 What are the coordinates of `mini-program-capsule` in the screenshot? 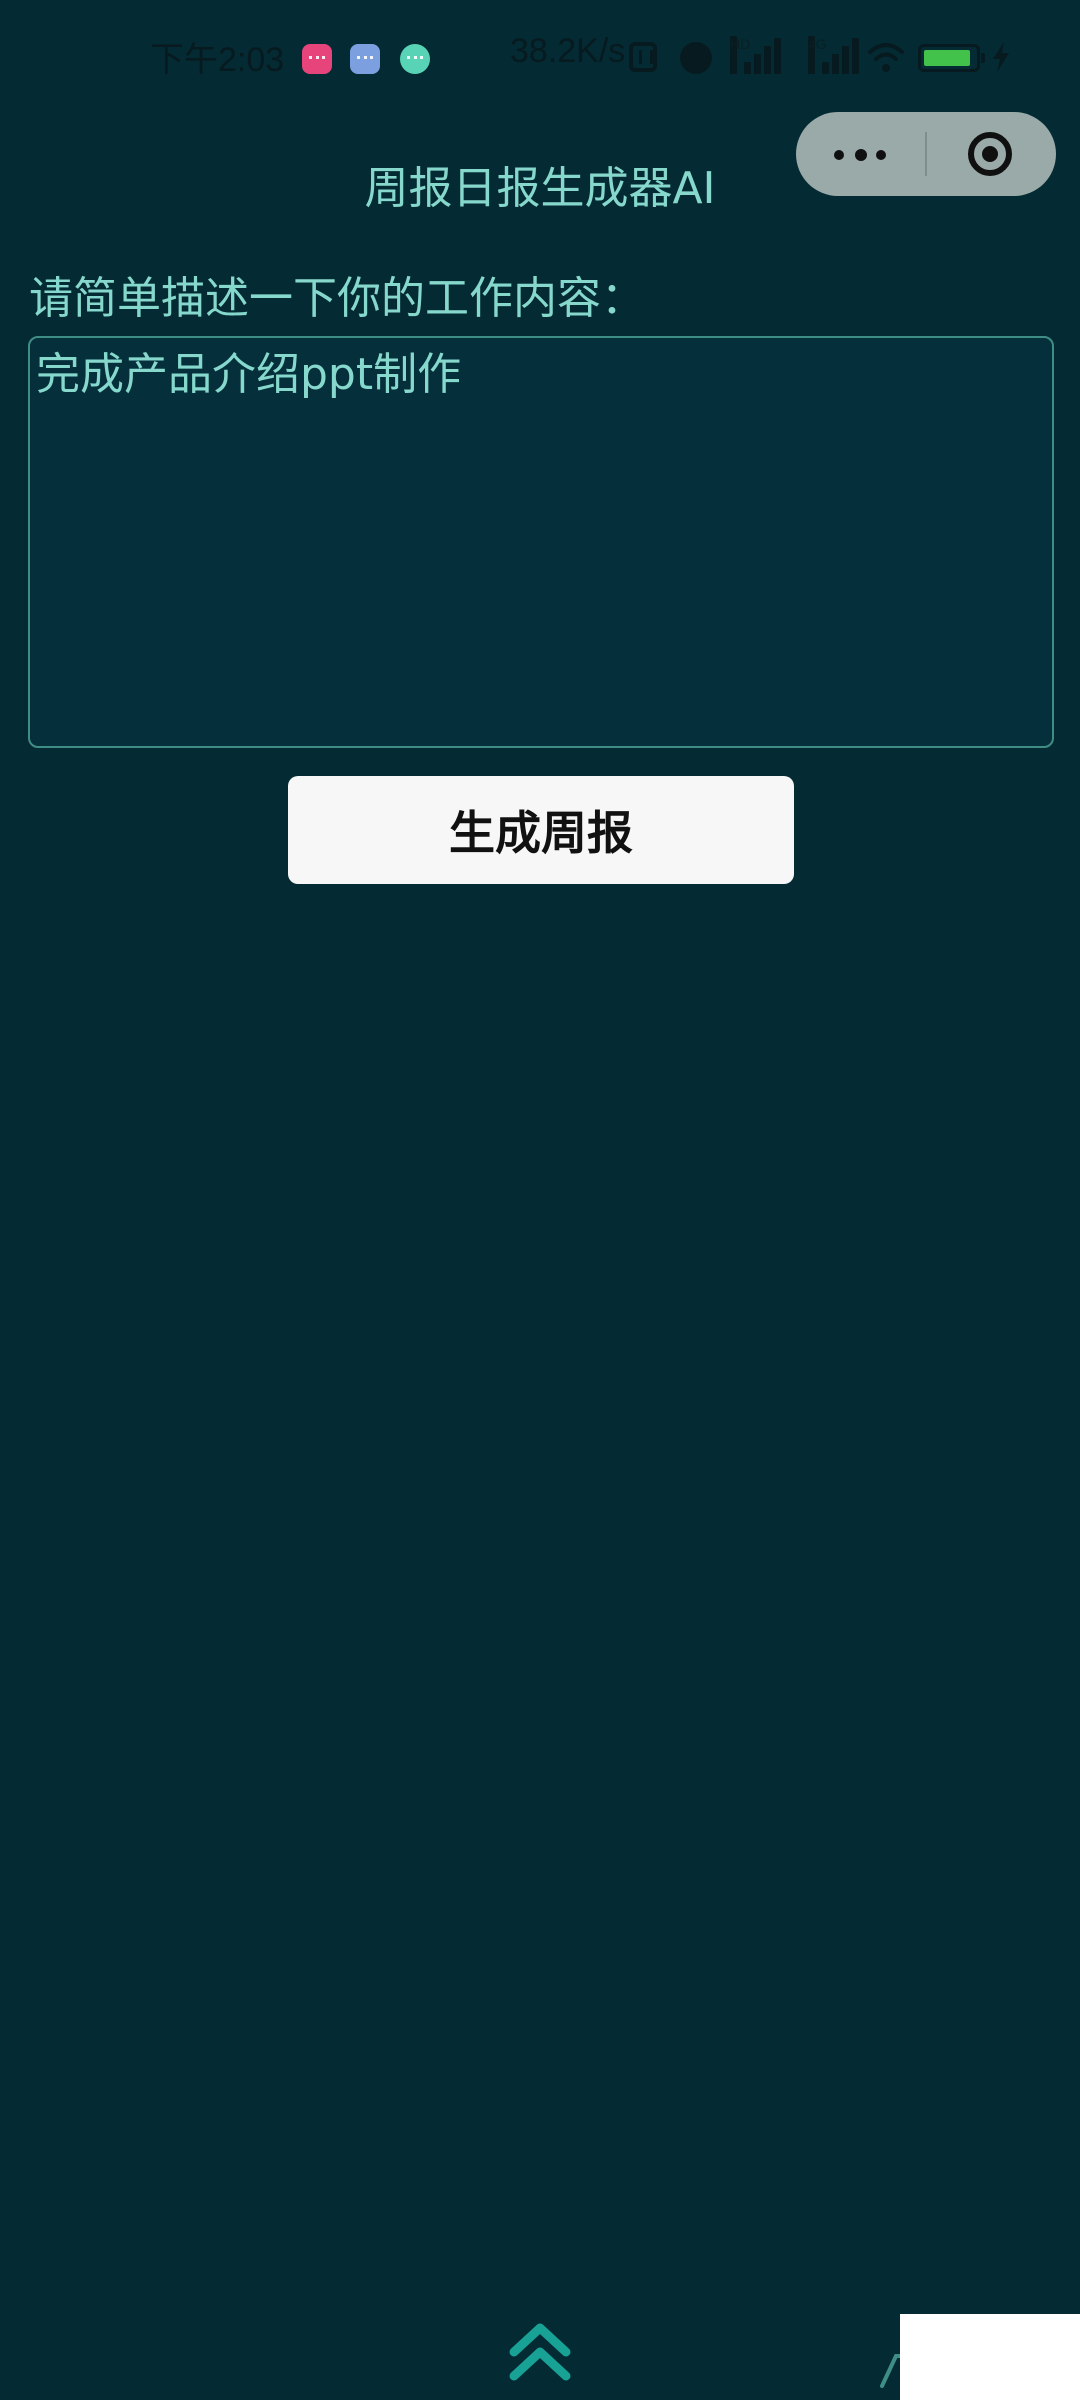 It's located at (926, 154).